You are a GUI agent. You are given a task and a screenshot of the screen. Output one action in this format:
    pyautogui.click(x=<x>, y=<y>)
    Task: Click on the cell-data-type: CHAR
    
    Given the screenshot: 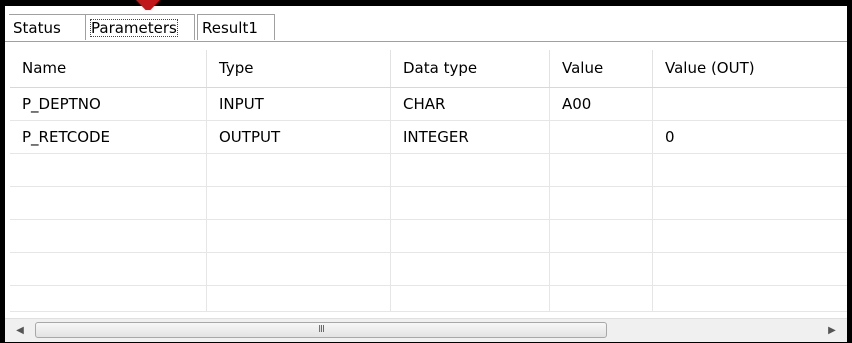 What is the action you would take?
    pyautogui.click(x=470, y=104)
    